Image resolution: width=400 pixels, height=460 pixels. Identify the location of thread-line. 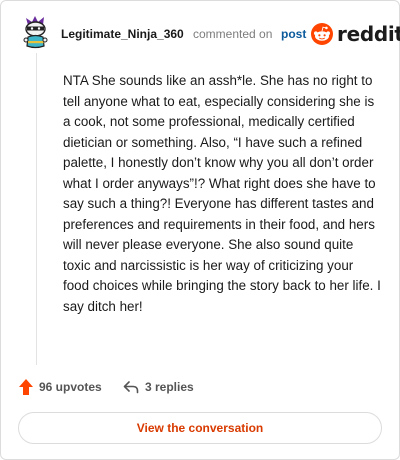
(36, 209).